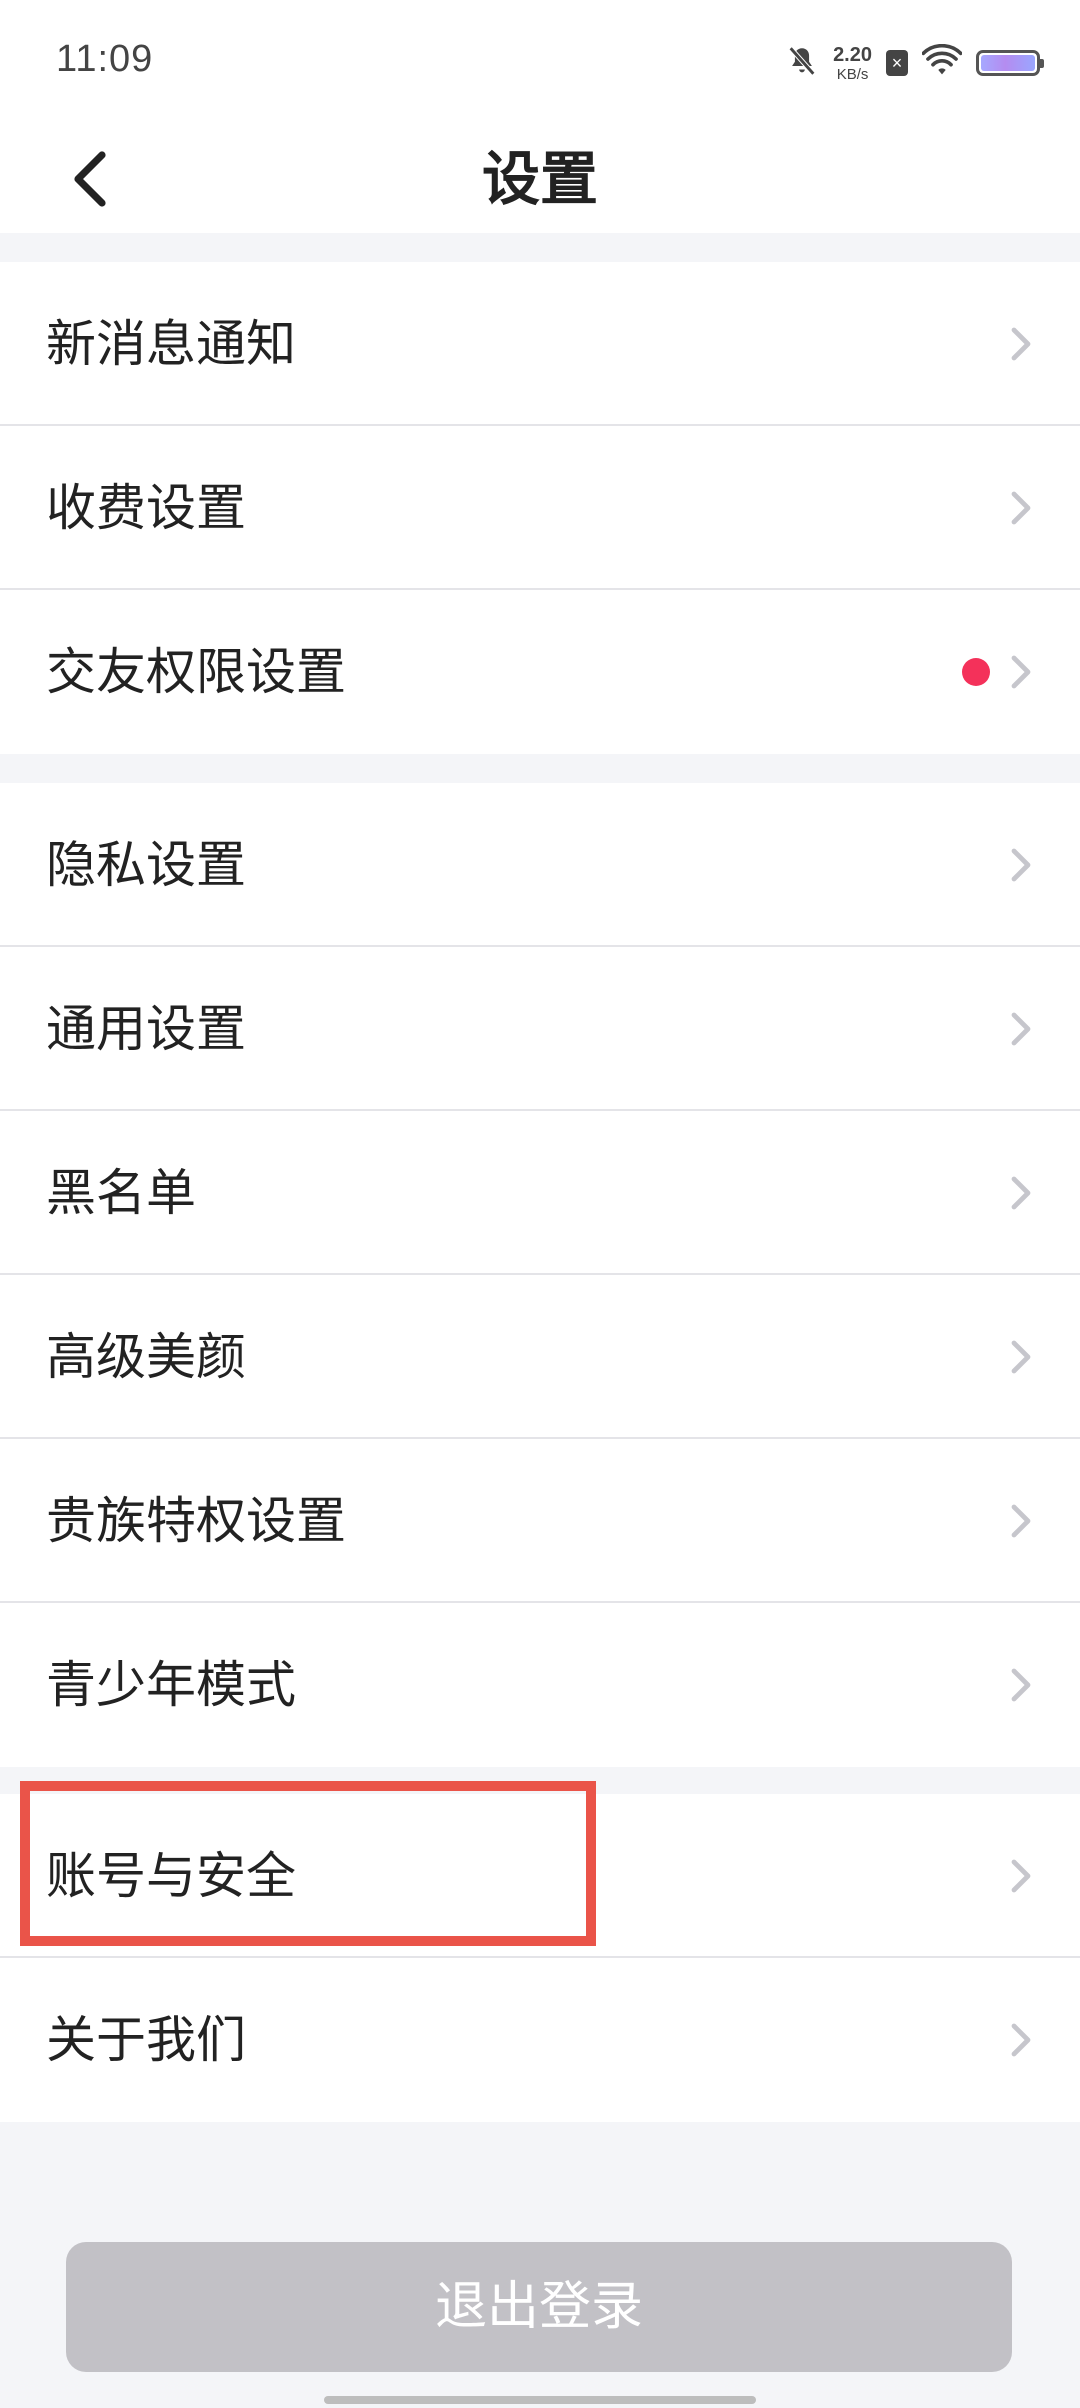 Image resolution: width=1080 pixels, height=2408 pixels. What do you see at coordinates (146, 508) in the screenshot?
I see `settings-row-label: 收费设置` at bounding box center [146, 508].